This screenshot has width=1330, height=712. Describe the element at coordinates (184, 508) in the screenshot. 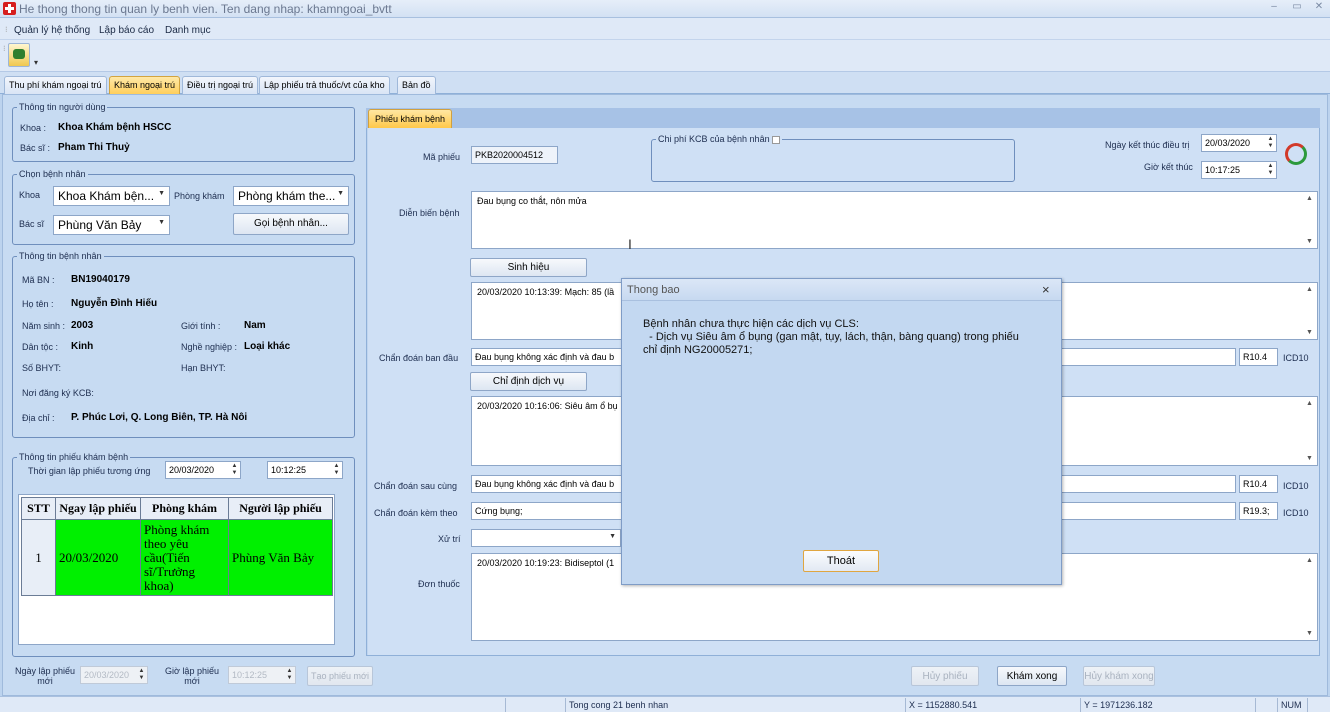

I see `column-header-room: Phòng khám` at that location.